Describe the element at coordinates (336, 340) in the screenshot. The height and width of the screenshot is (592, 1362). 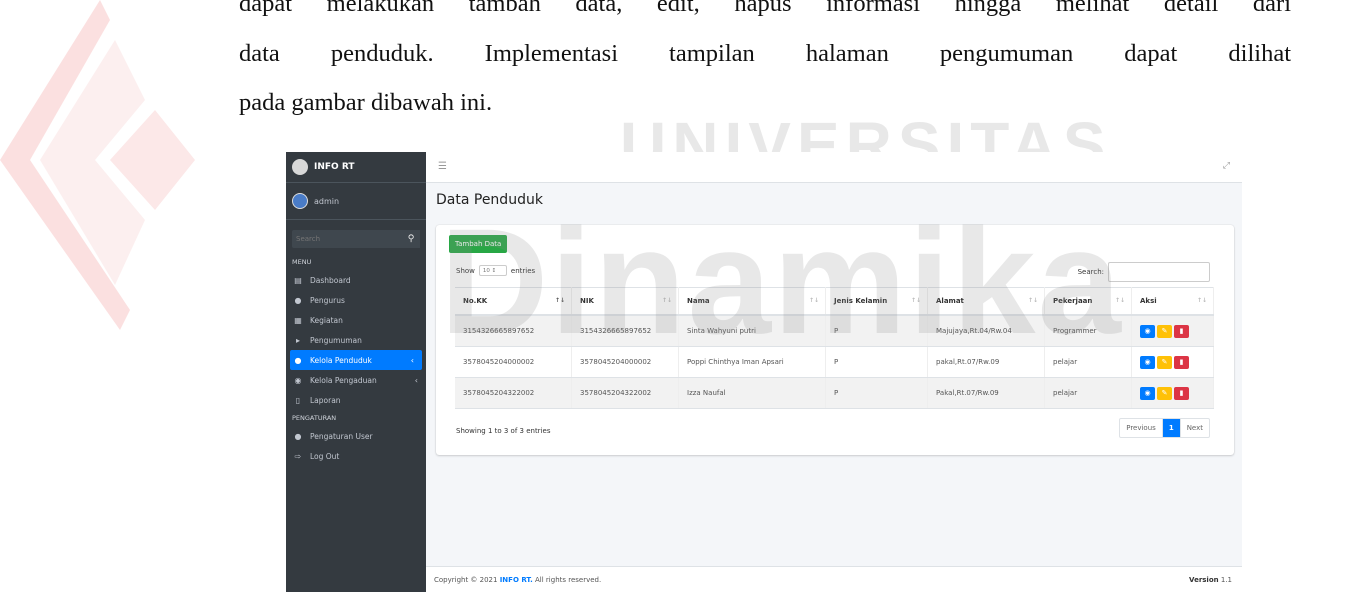
I see `sidebar-item-label: Pengumuman` at that location.